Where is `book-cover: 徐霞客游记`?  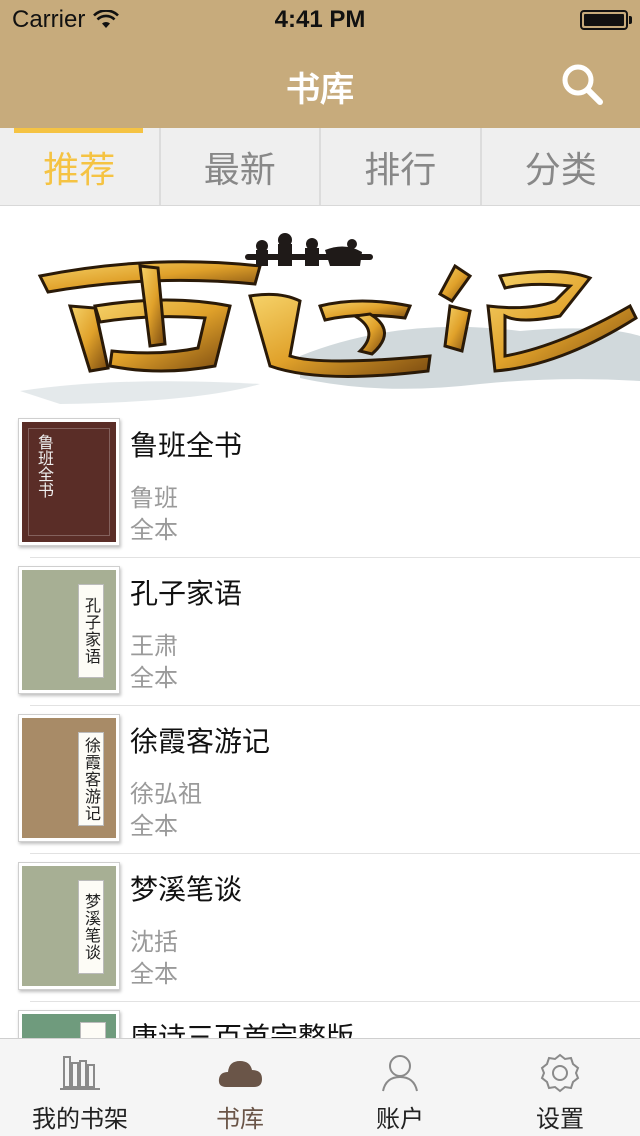 book-cover: 徐霞客游记 is located at coordinates (69, 778).